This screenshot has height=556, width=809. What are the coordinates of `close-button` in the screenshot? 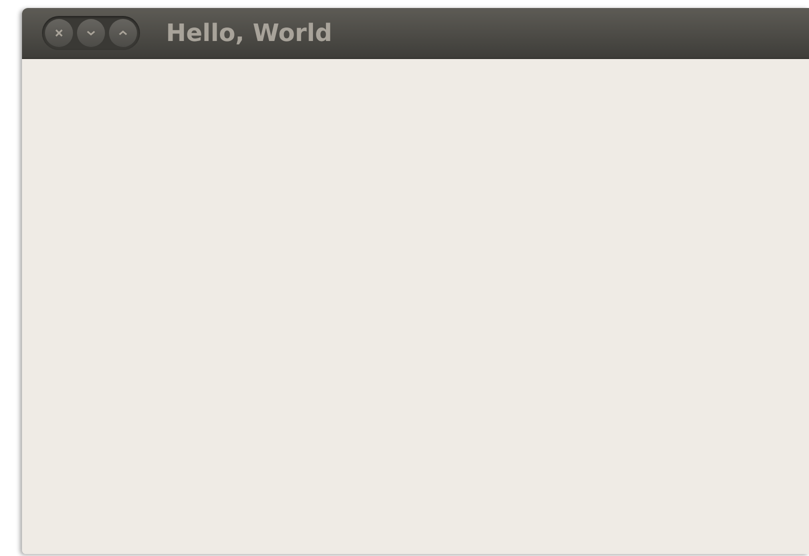 It's located at (59, 33).